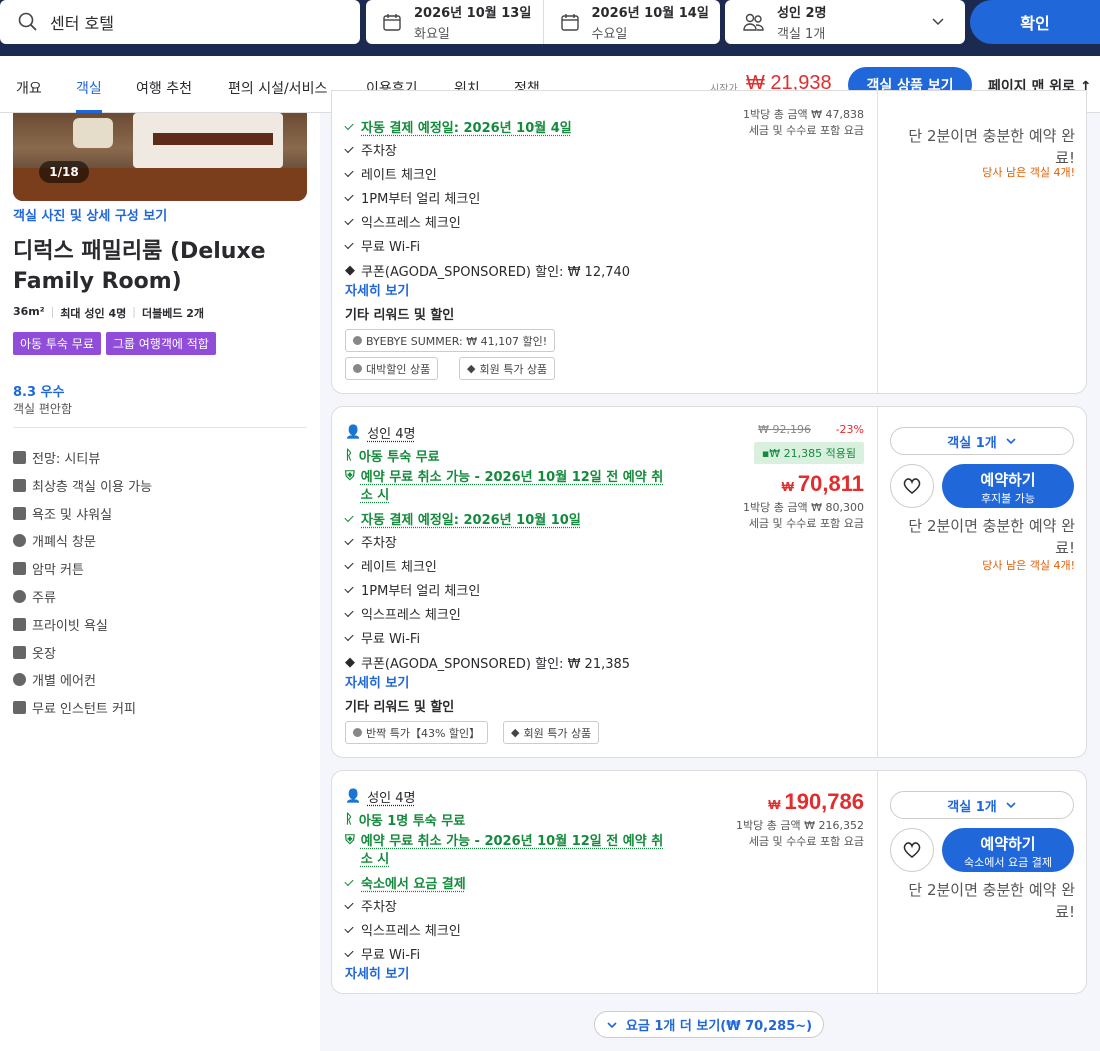 Image resolution: width=1100 pixels, height=1051 pixels. Describe the element at coordinates (353, 432) in the screenshot. I see `person-icon: 👤` at that location.